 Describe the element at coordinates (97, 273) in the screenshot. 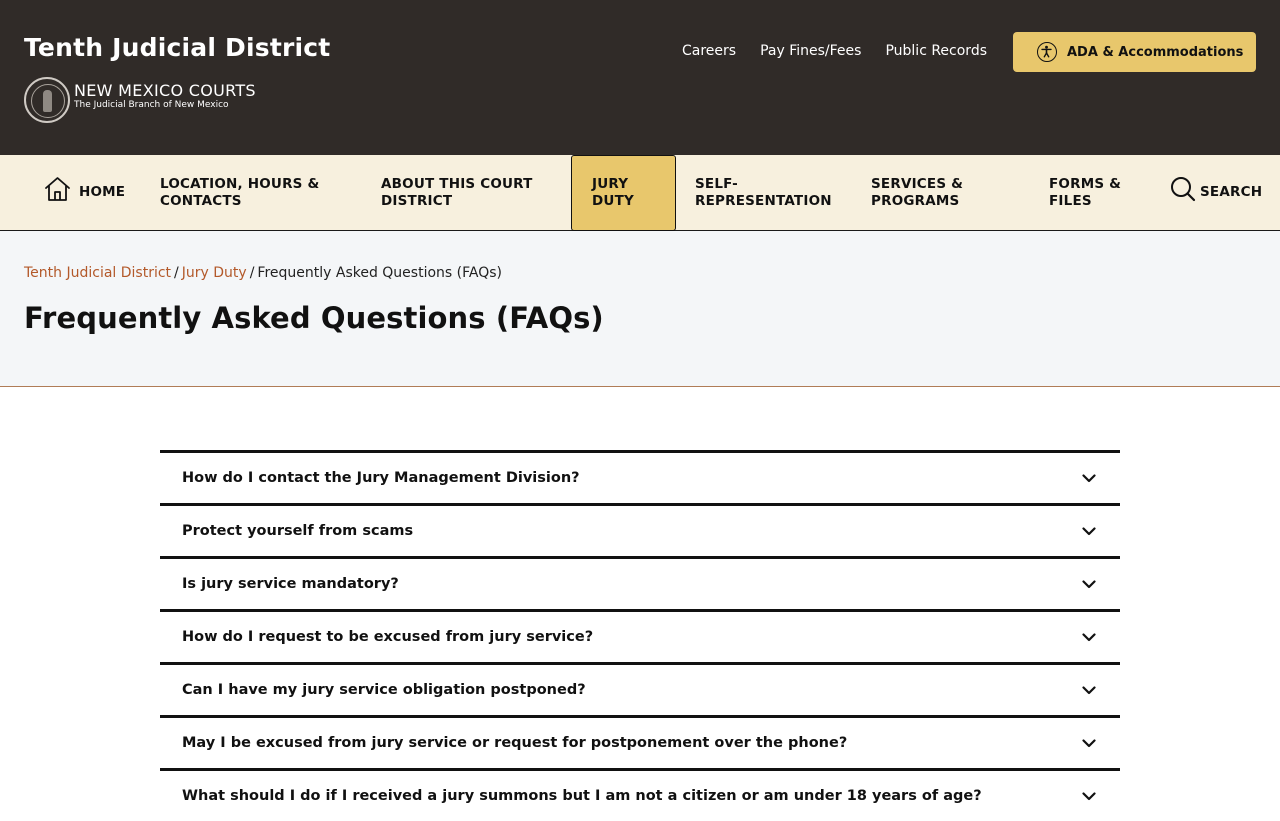

I see `breadcrumb-link-home: Tenth Judicial District` at that location.